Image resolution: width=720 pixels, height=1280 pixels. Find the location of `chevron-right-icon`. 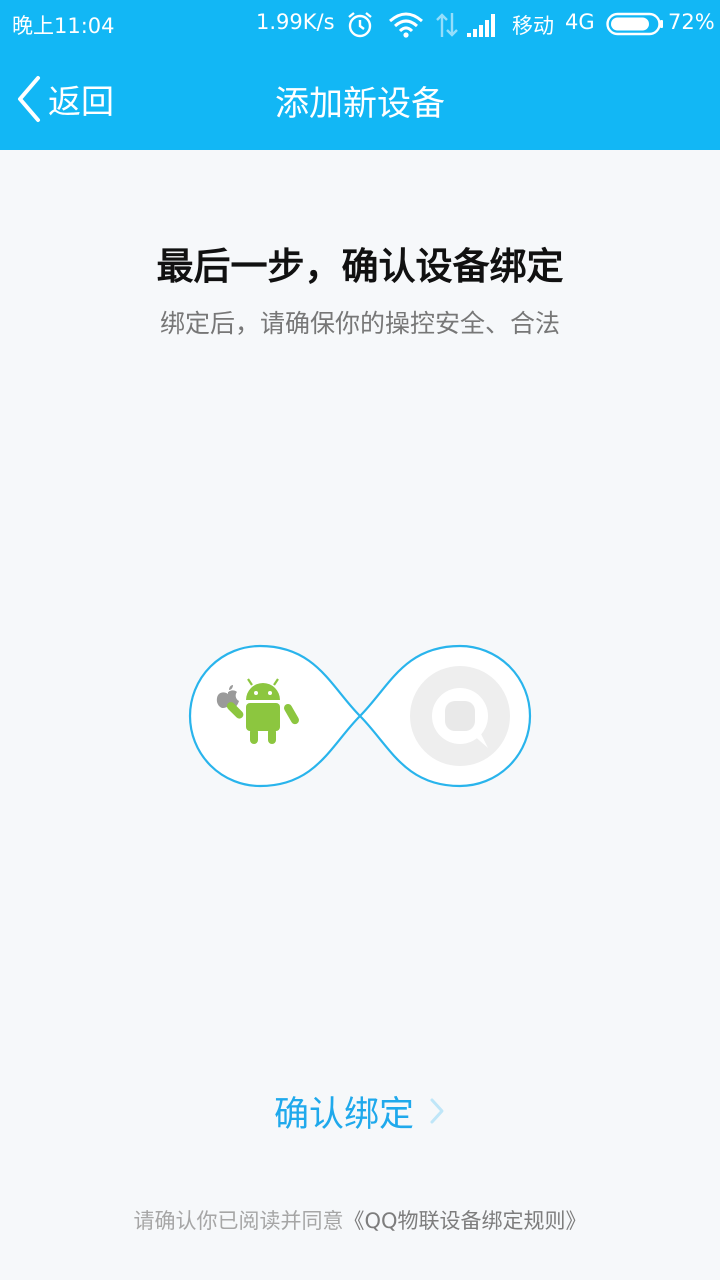

chevron-right-icon is located at coordinates (437, 1111).